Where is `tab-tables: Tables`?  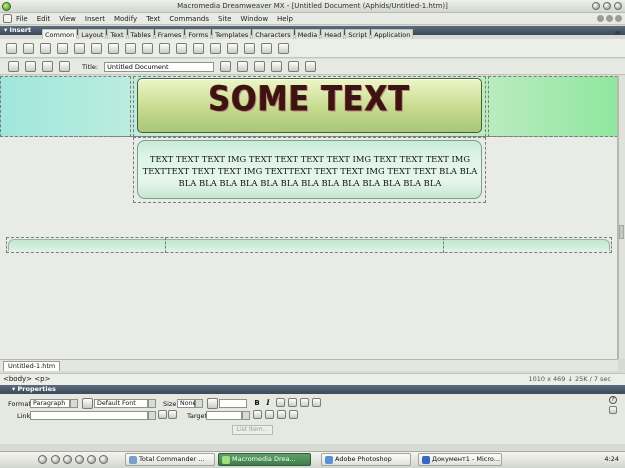 tab-tables: Tables is located at coordinates (140, 34).